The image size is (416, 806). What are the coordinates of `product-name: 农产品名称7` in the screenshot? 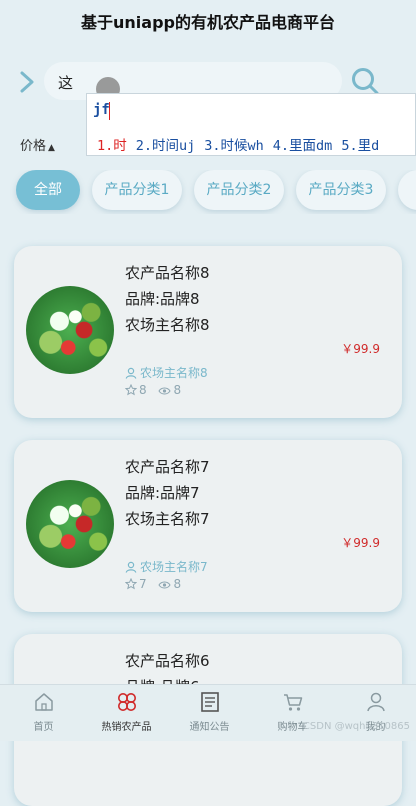 It's located at (167, 467).